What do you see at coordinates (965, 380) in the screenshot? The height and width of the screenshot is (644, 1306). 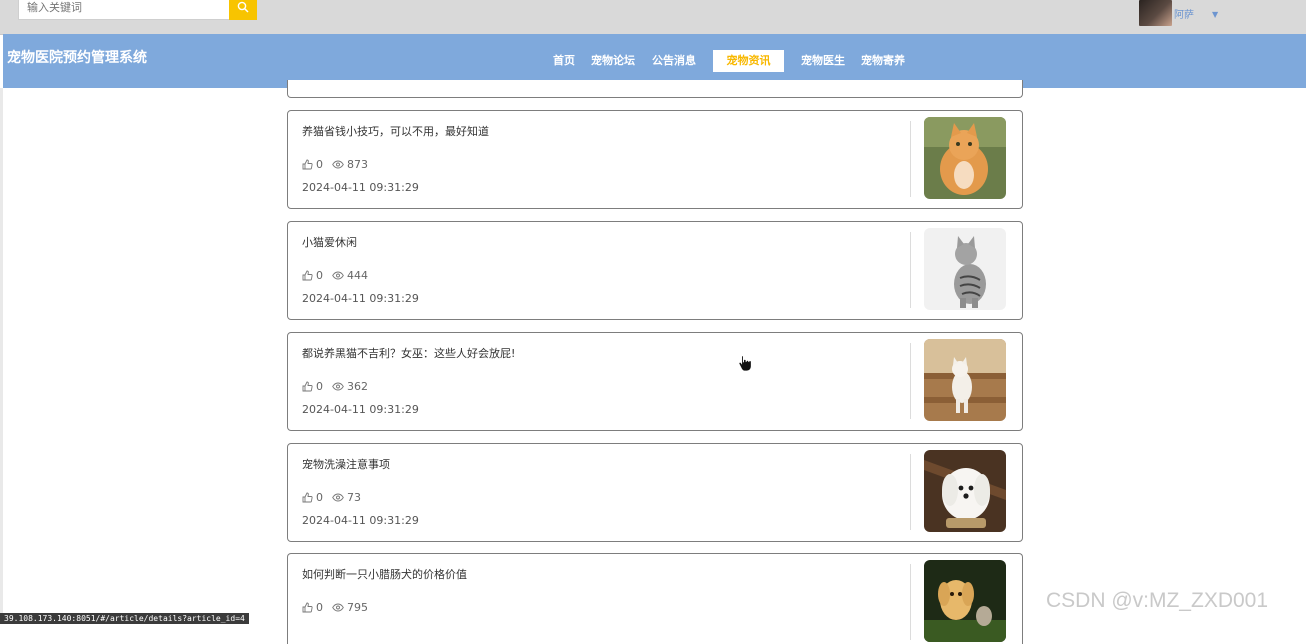 I see `white-cat-on-stairs-photo` at bounding box center [965, 380].